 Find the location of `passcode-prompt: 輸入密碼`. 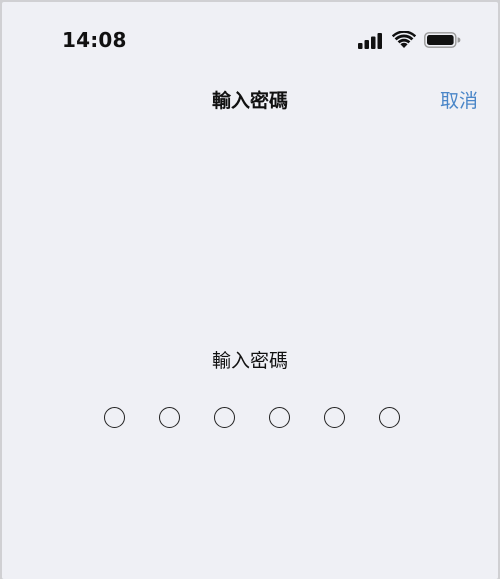

passcode-prompt: 輸入密碼 is located at coordinates (249, 361).